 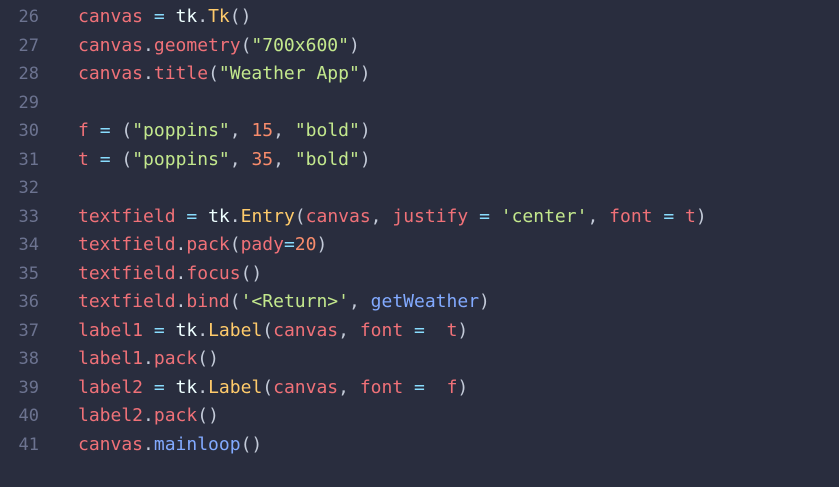 What do you see at coordinates (300, 45) in the screenshot?
I see `code-token: "700x600"` at bounding box center [300, 45].